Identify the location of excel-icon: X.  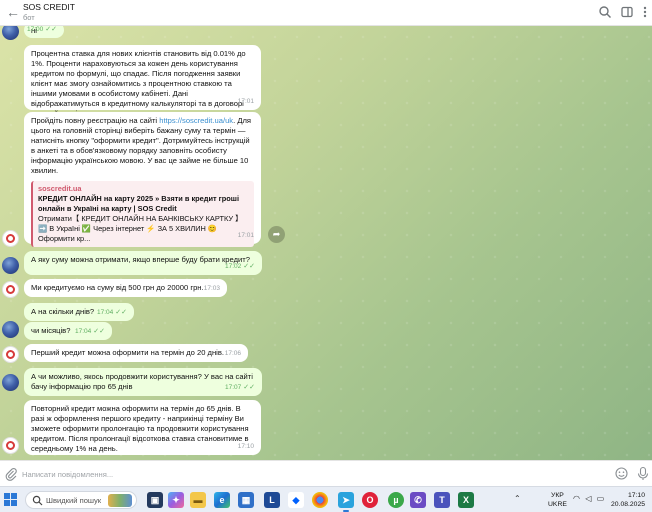
(466, 500).